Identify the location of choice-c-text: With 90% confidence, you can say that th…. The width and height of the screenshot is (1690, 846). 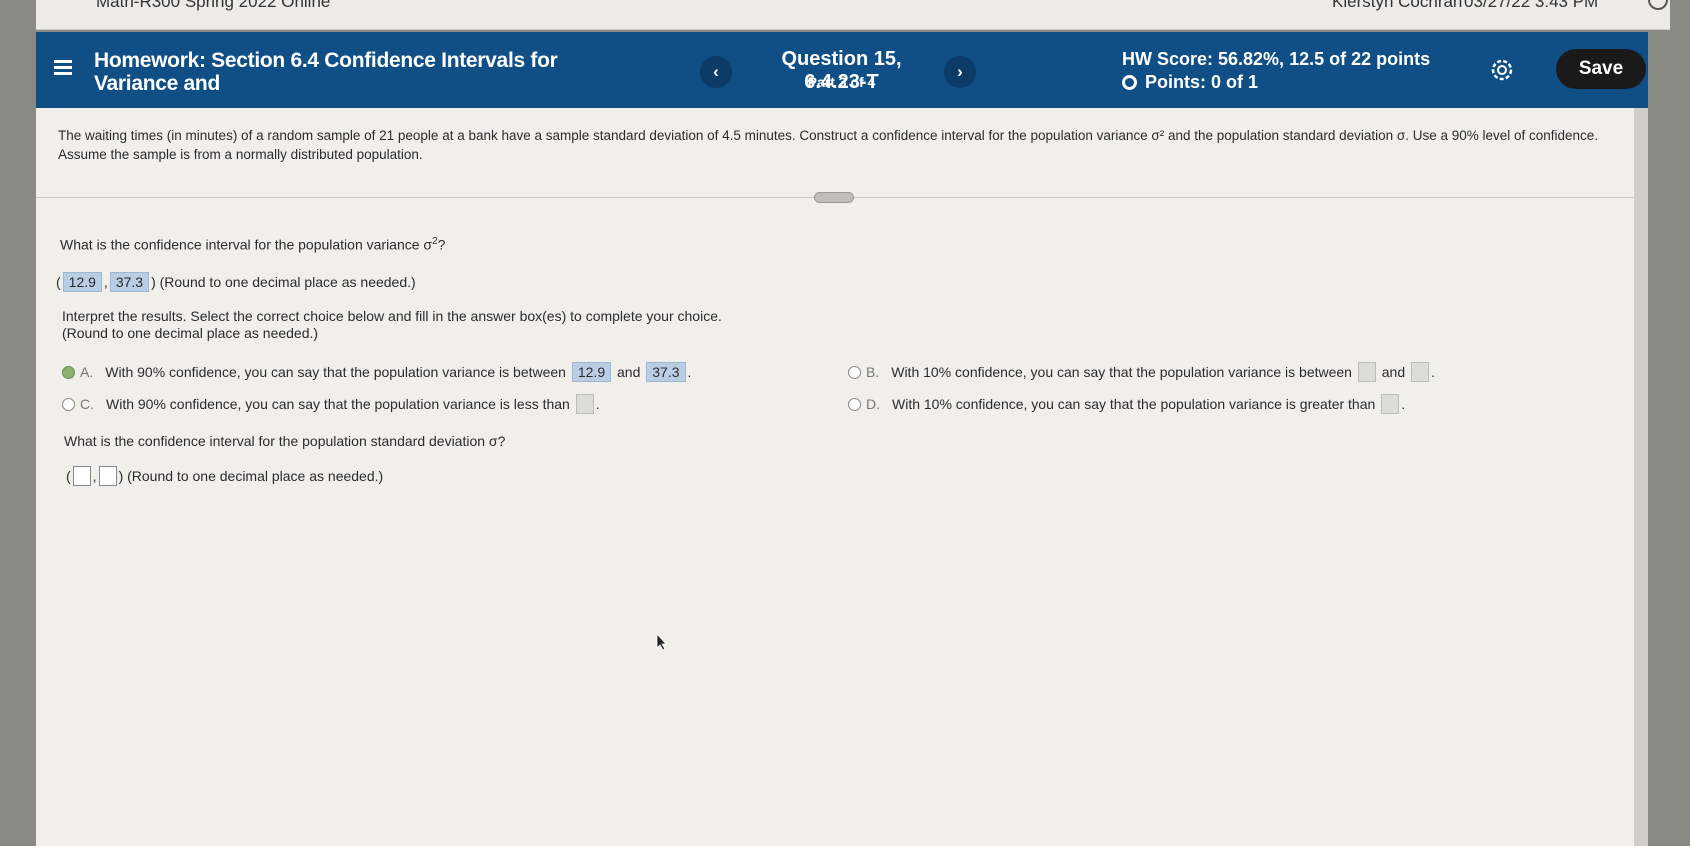
(338, 404).